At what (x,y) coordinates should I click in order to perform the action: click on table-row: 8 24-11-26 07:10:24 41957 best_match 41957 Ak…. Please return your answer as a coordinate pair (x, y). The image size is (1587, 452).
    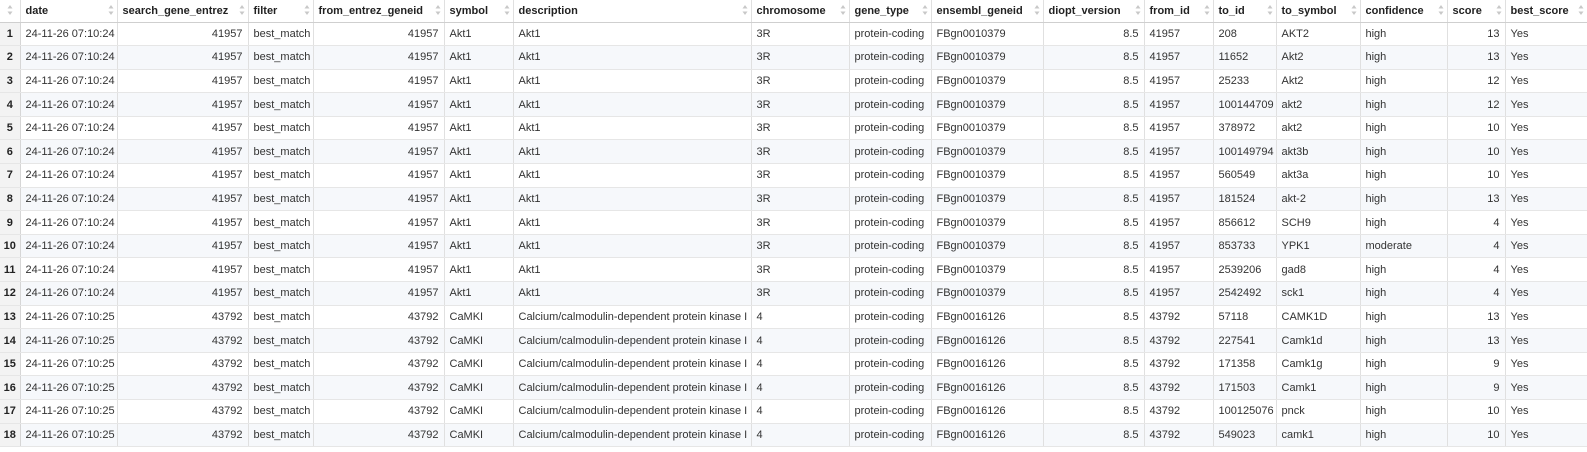
    Looking at the image, I should click on (793, 199).